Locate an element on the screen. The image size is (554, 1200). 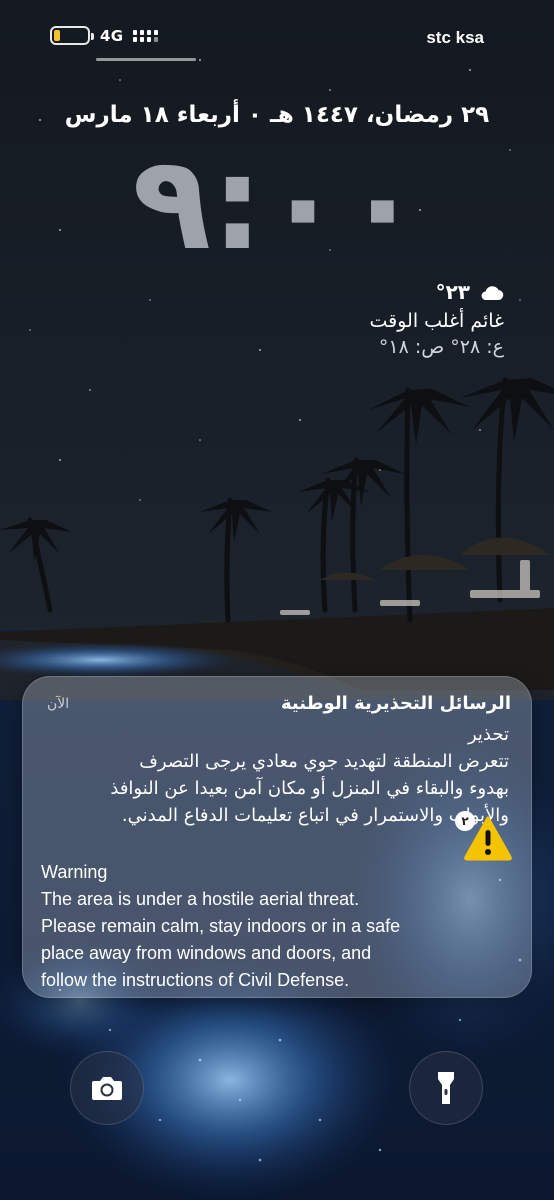
flashlight-icon is located at coordinates (446, 1088).